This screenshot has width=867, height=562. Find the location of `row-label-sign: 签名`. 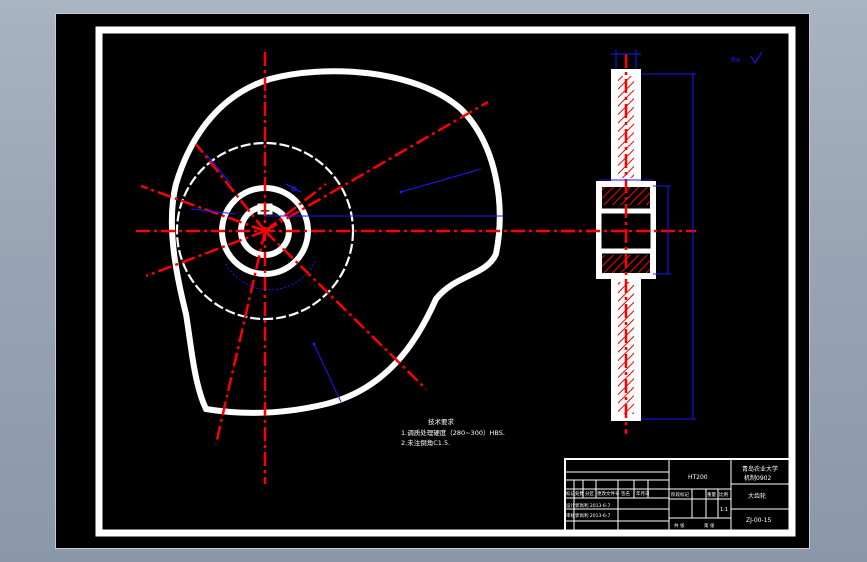

row-label-sign: 签名 is located at coordinates (625, 493).